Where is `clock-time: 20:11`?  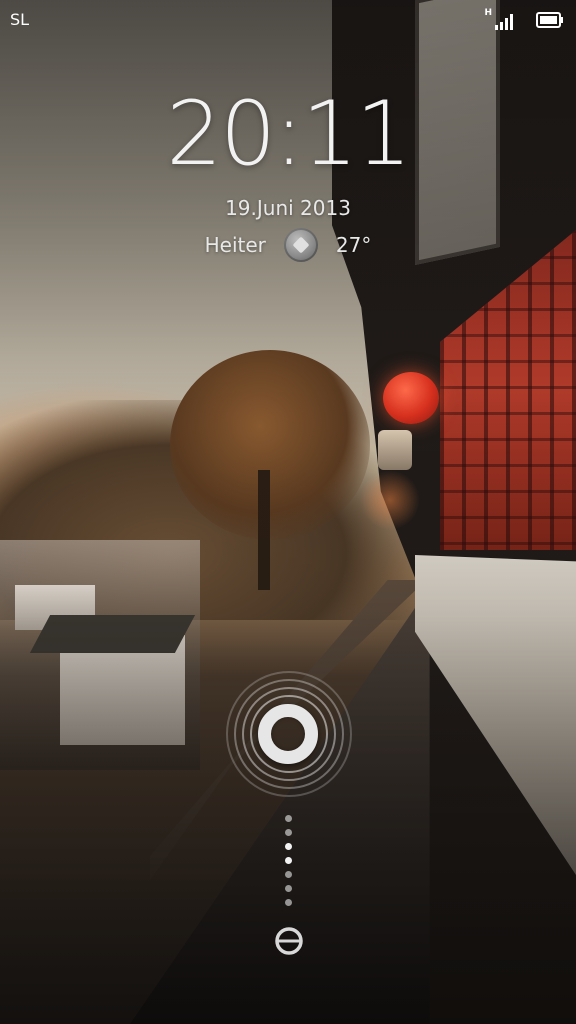 clock-time: 20:11 is located at coordinates (289, 133).